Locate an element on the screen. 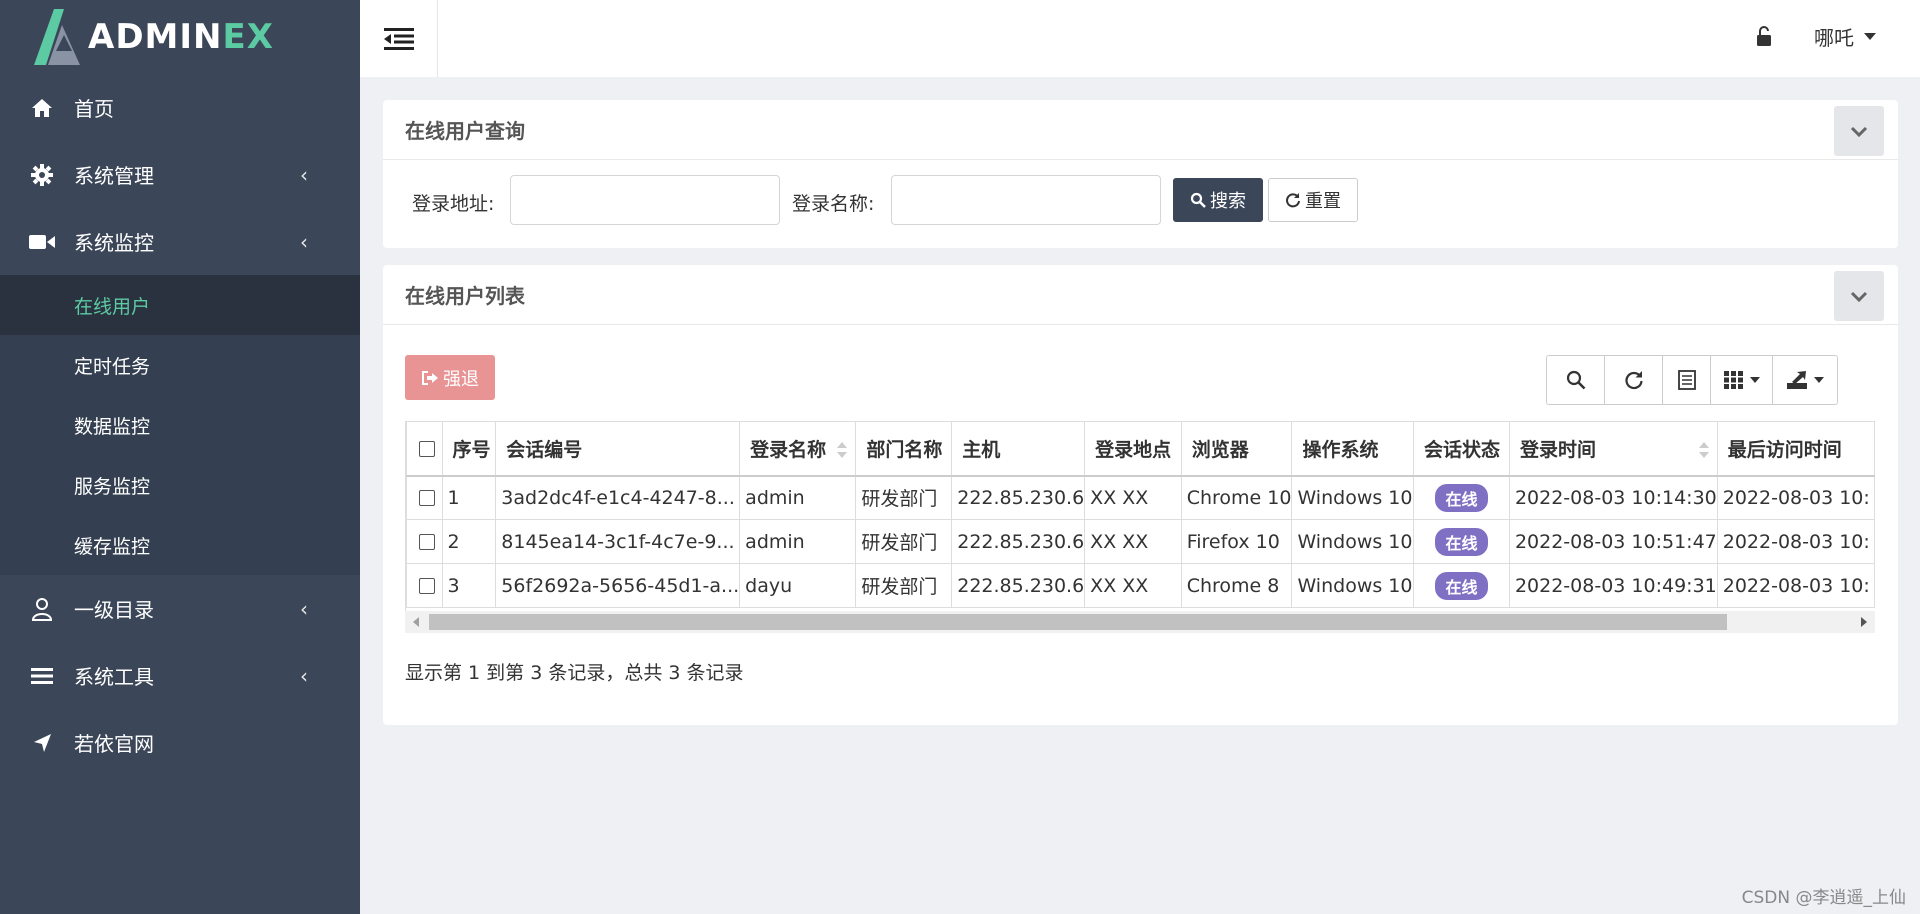 Image resolution: width=1920 pixels, height=914 pixels. sidebar-item-label: 一级目录 is located at coordinates (114, 610).